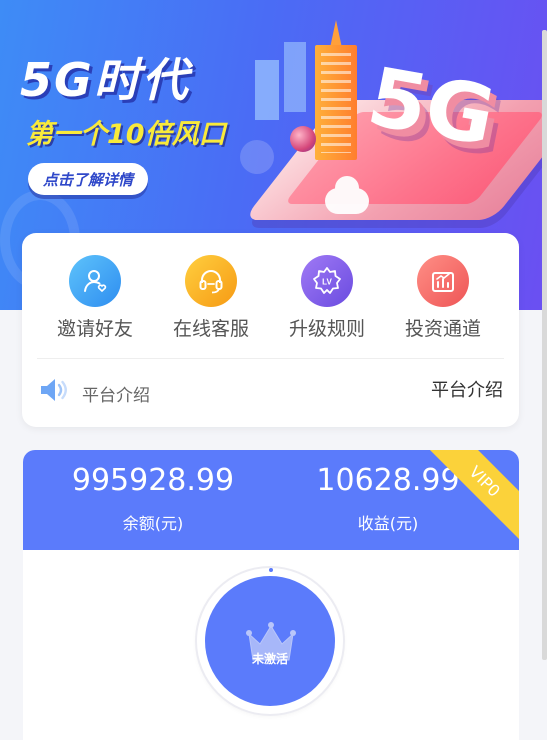  I want to click on activation-status-circle: 未激活, so click(270, 641).